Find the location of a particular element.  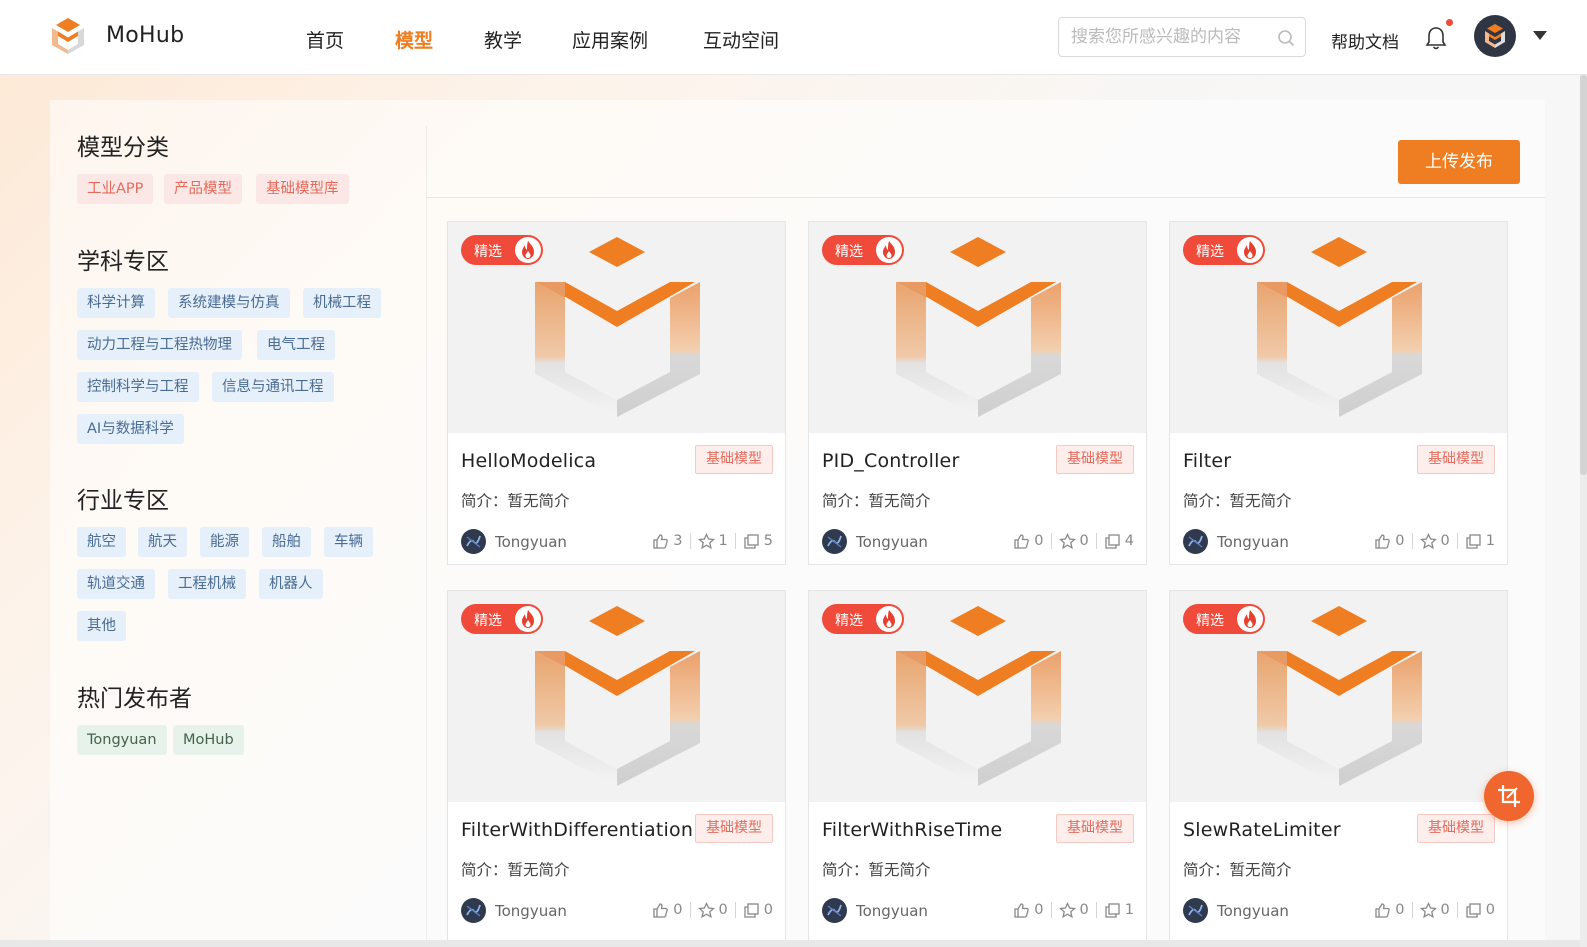

tag-discipline: 系统建模与仿真 is located at coordinates (229, 303).